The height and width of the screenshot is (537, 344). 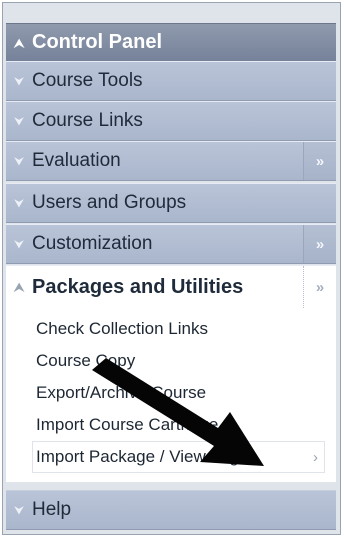 I want to click on menu-item-help: ⮟ Help, so click(x=171, y=510).